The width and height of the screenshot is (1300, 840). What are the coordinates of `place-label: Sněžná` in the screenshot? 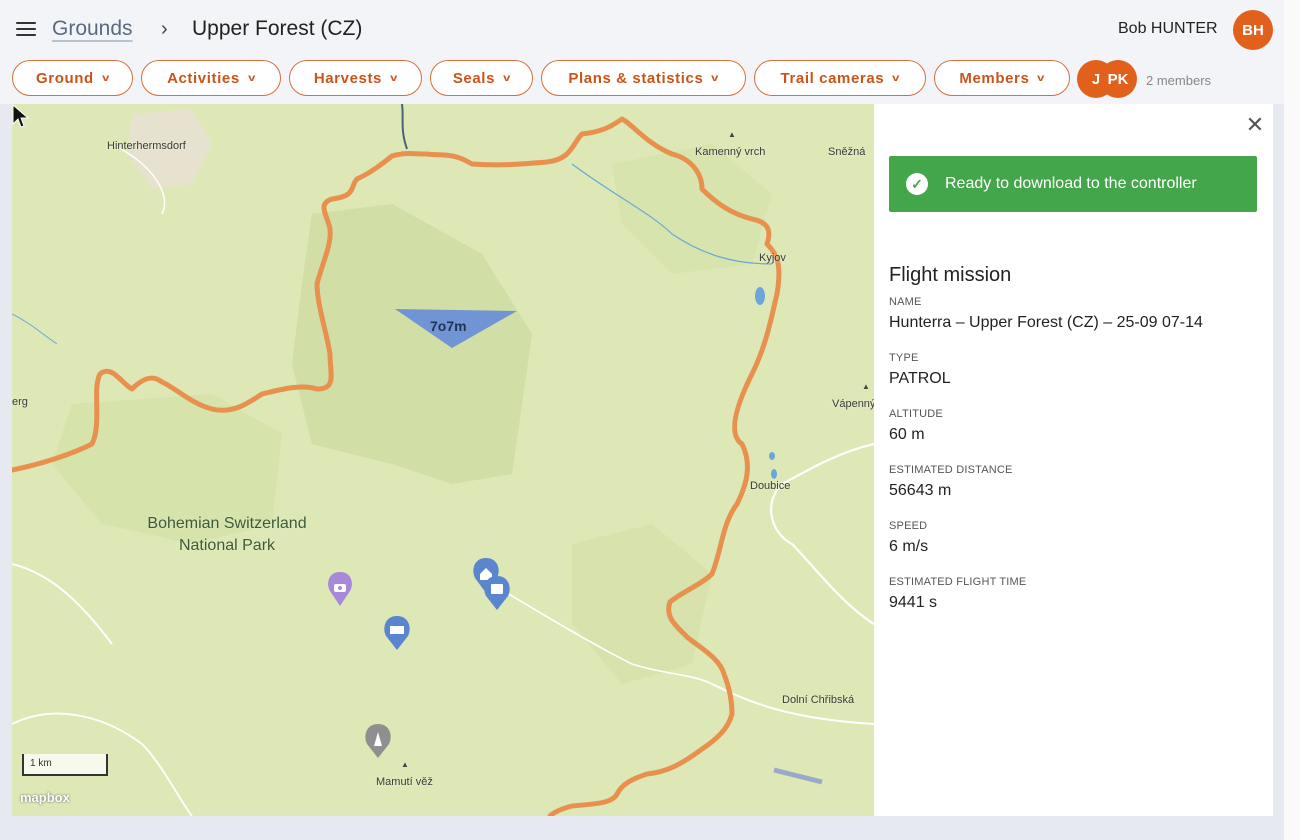 It's located at (847, 152).